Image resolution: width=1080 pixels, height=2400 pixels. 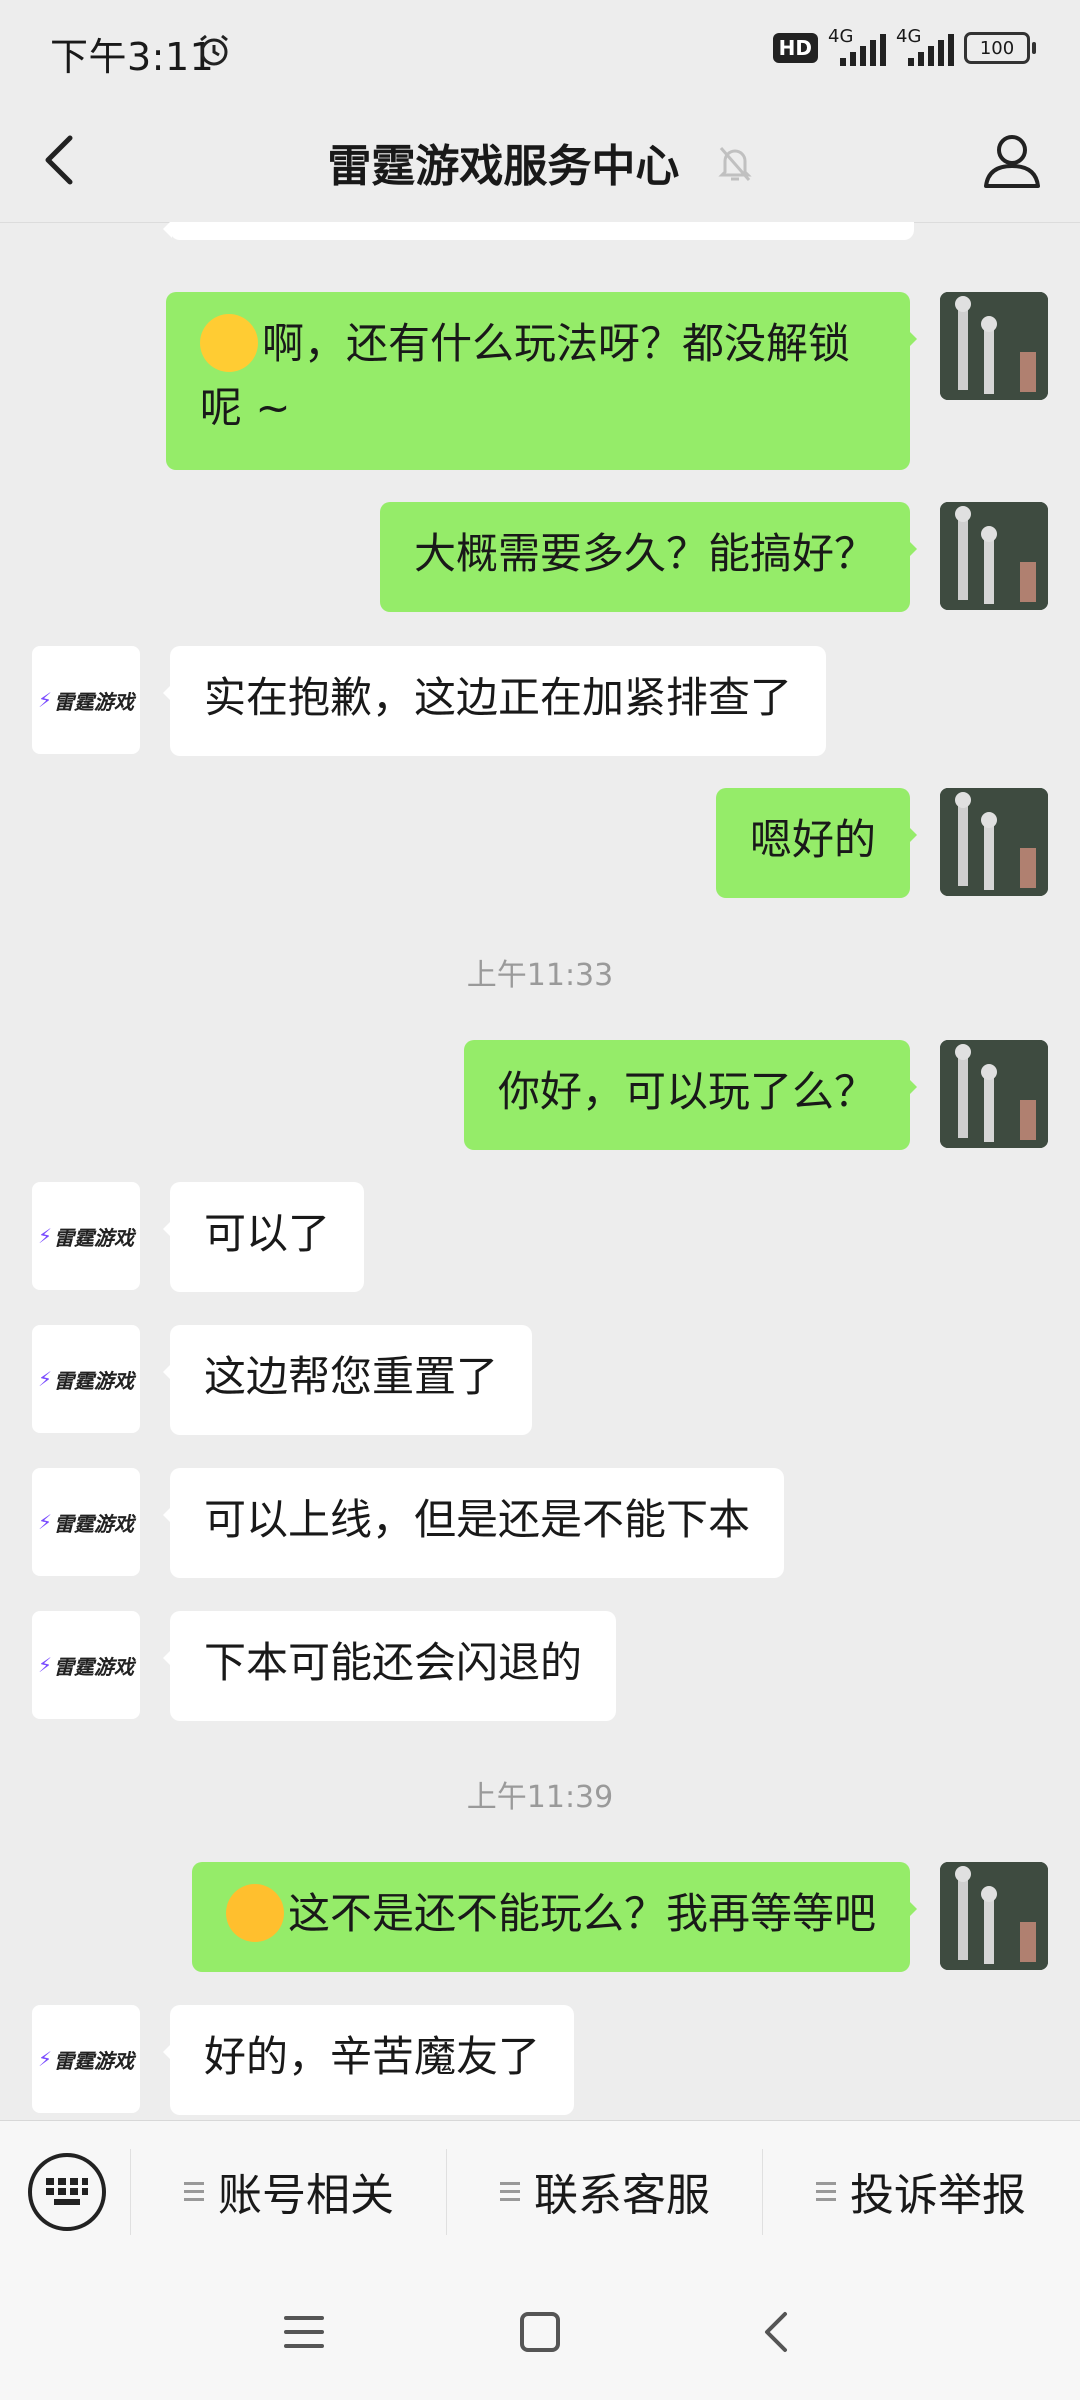 I want to click on chat-title: 雷霆游戏服务中心, so click(x=503, y=166).